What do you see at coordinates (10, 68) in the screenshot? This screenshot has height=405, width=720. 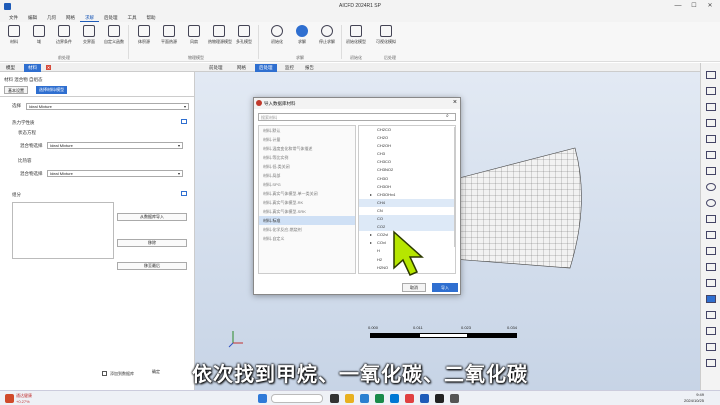 I see `tab-model: 模型` at bounding box center [10, 68].